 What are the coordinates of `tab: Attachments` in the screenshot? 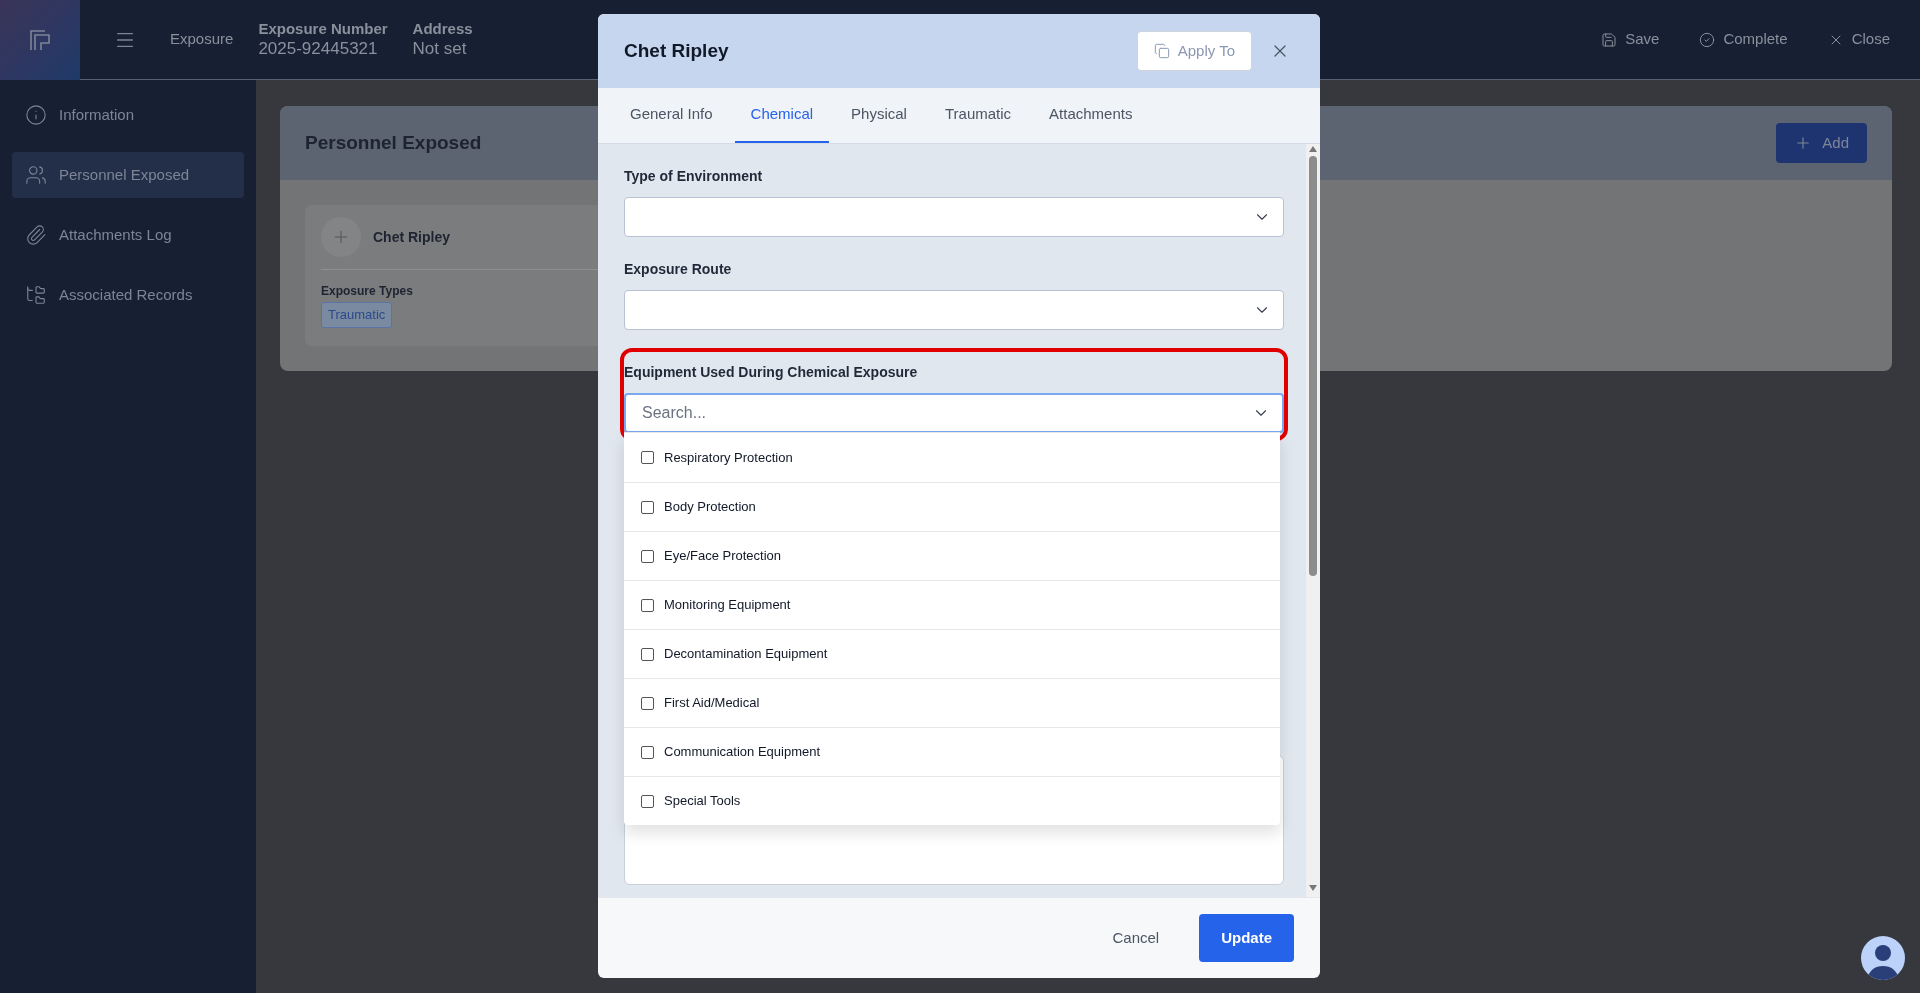 It's located at (1091, 115).